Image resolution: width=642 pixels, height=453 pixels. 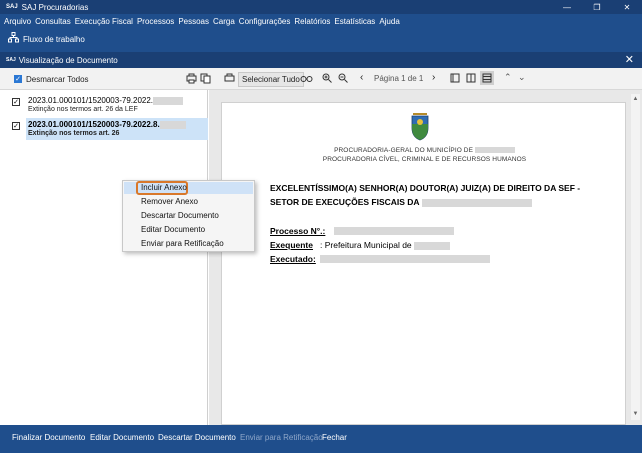 What do you see at coordinates (53, 21) in the screenshot?
I see `menu-consultas: Consultas` at bounding box center [53, 21].